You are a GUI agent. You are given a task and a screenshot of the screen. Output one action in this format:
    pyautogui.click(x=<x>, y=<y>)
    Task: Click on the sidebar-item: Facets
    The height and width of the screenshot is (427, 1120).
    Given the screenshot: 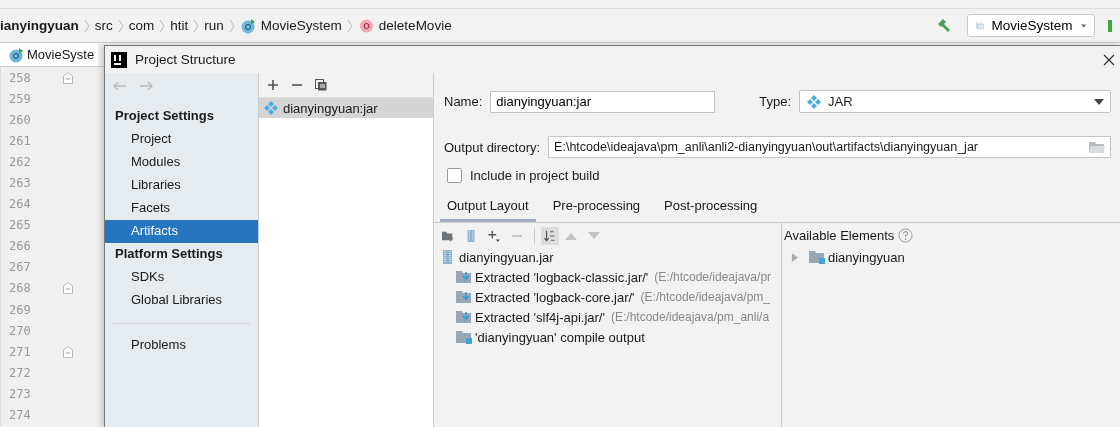 What is the action you would take?
    pyautogui.click(x=181, y=208)
    